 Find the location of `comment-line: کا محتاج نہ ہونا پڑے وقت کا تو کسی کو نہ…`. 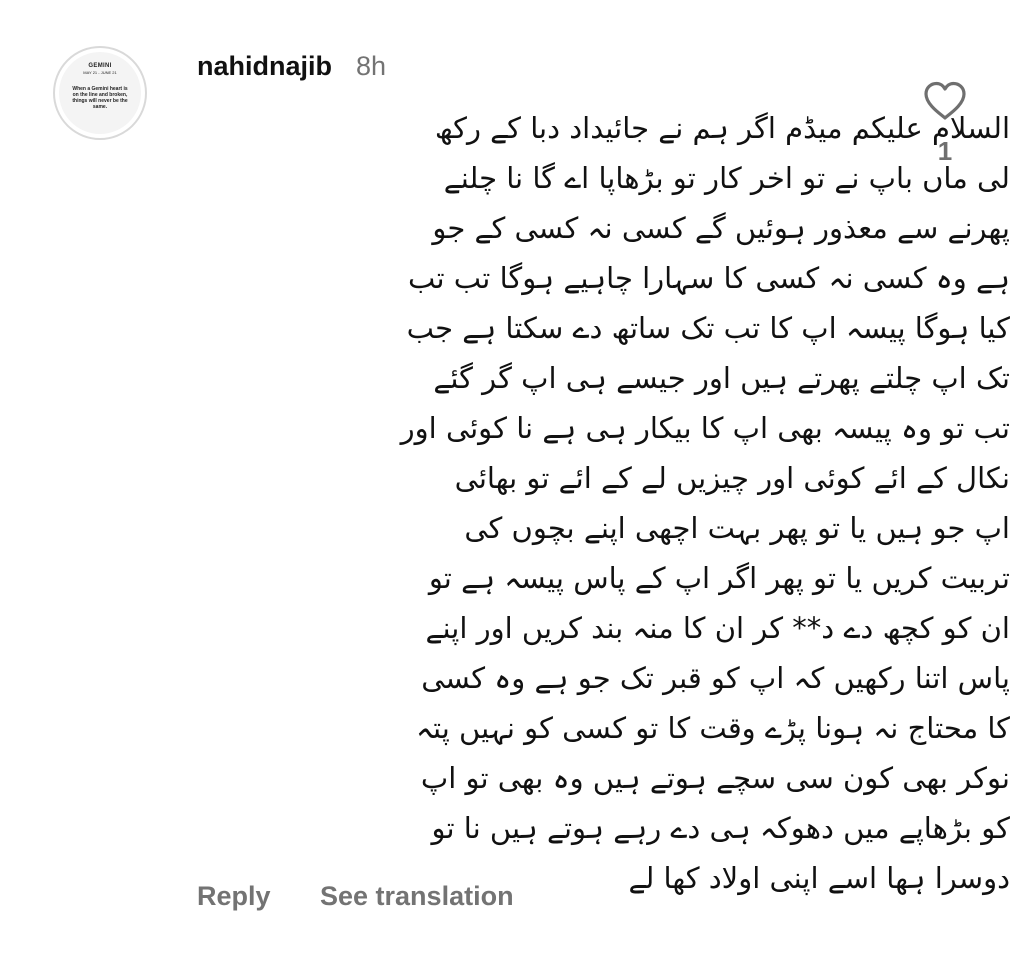

comment-line: کا محتاج نہ ہونا پڑے وقت کا تو کسی کو نہ… is located at coordinates (713, 728).